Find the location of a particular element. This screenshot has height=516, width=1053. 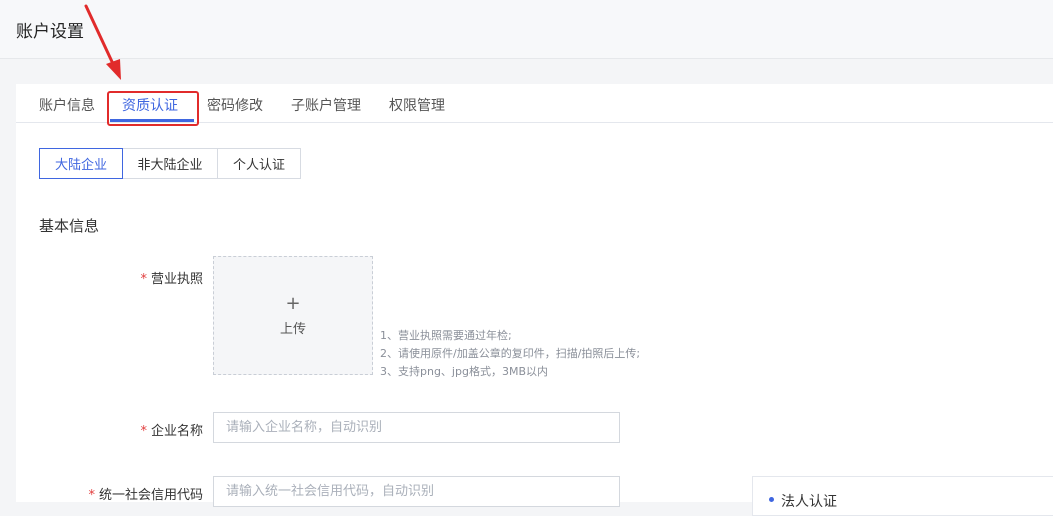

credit-code-label-row: * 统一社会信用代码 is located at coordinates (129, 493).